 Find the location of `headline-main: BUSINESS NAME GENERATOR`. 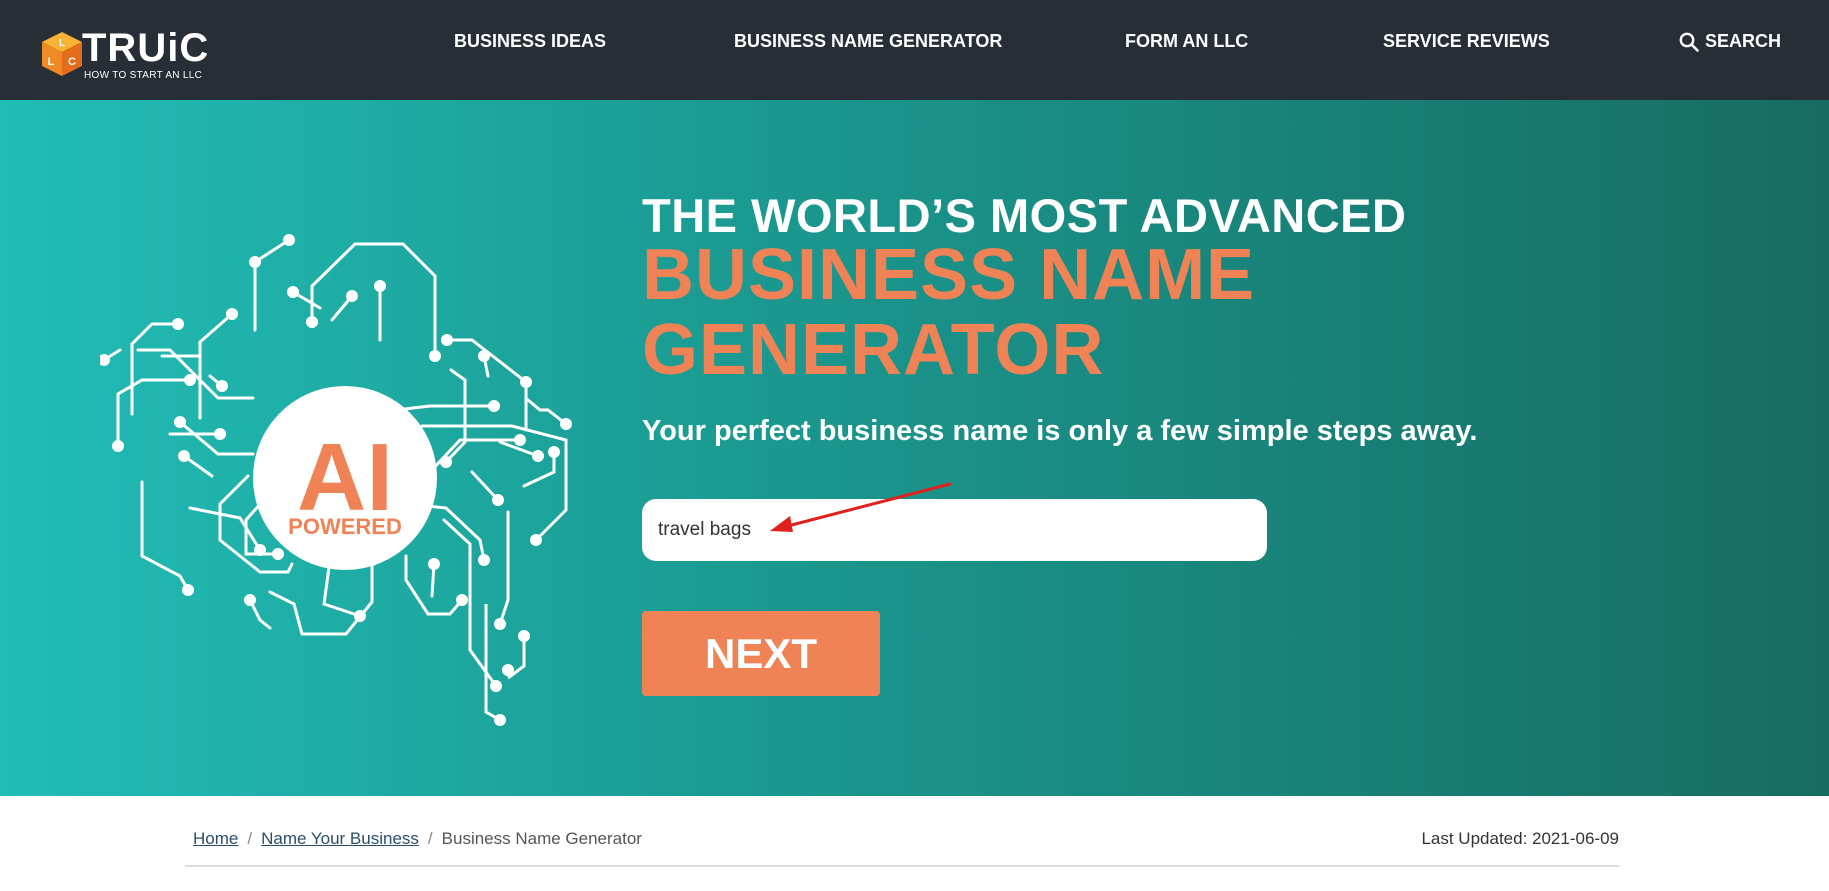

headline-main: BUSINESS NAME GENERATOR is located at coordinates (948, 313).